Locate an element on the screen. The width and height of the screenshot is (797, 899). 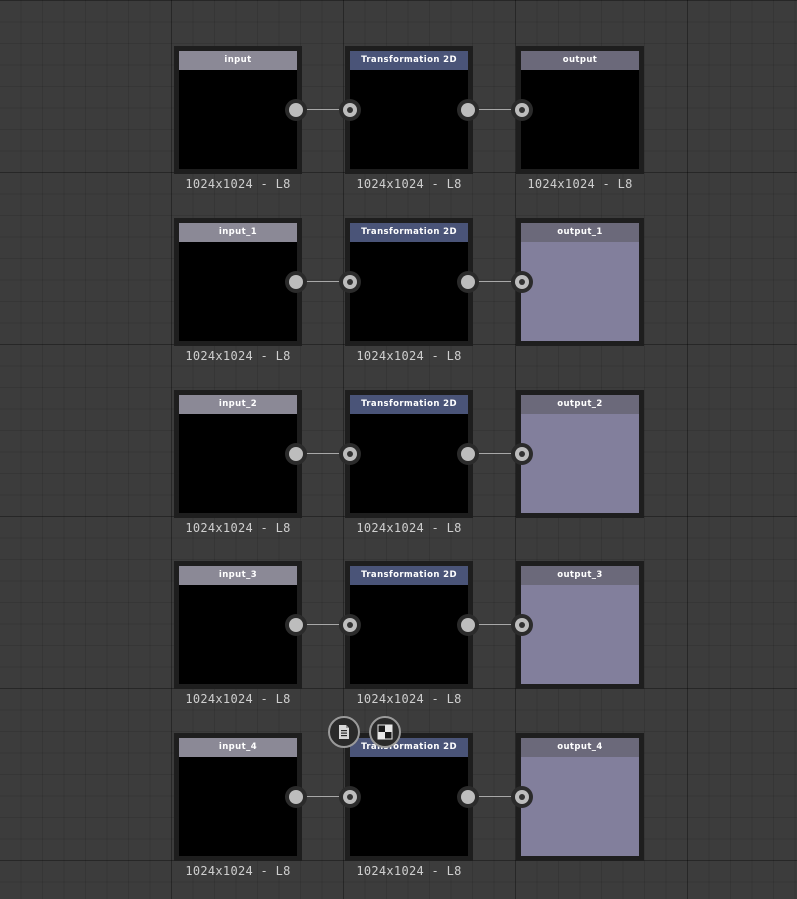
input-node: input is located at coordinates (238, 110).